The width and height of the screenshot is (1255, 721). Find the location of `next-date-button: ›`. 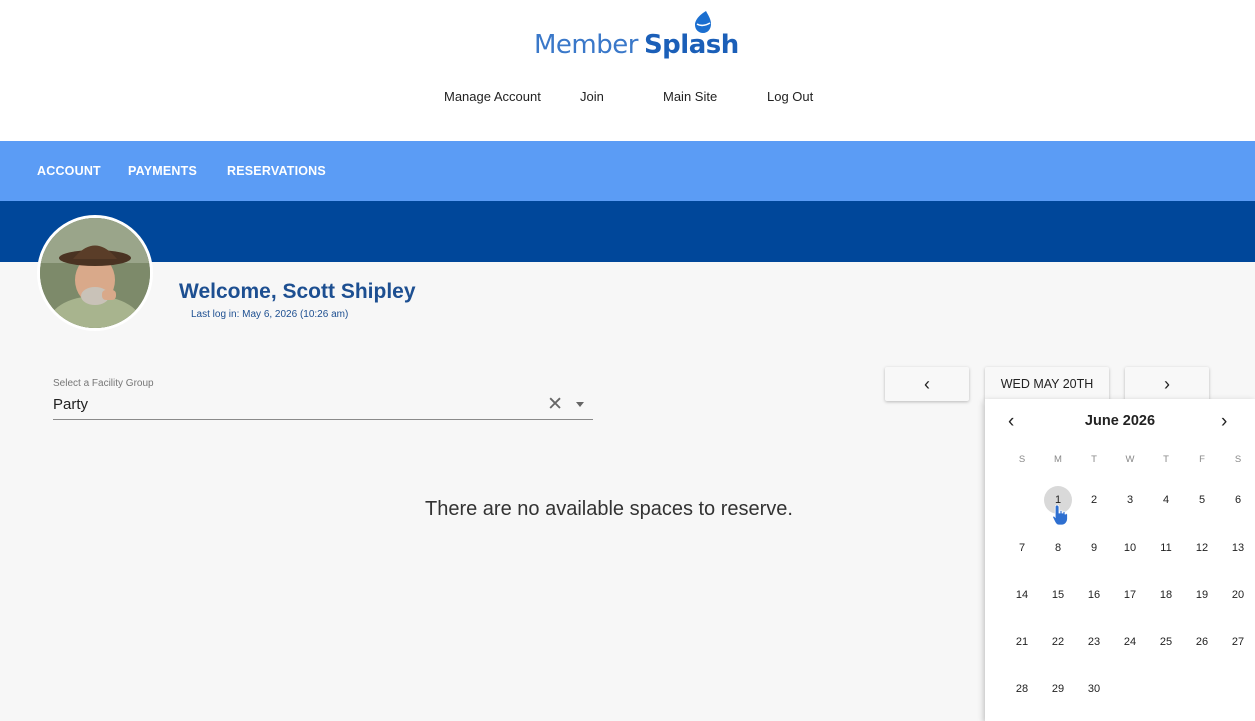

next-date-button: › is located at coordinates (1167, 384).